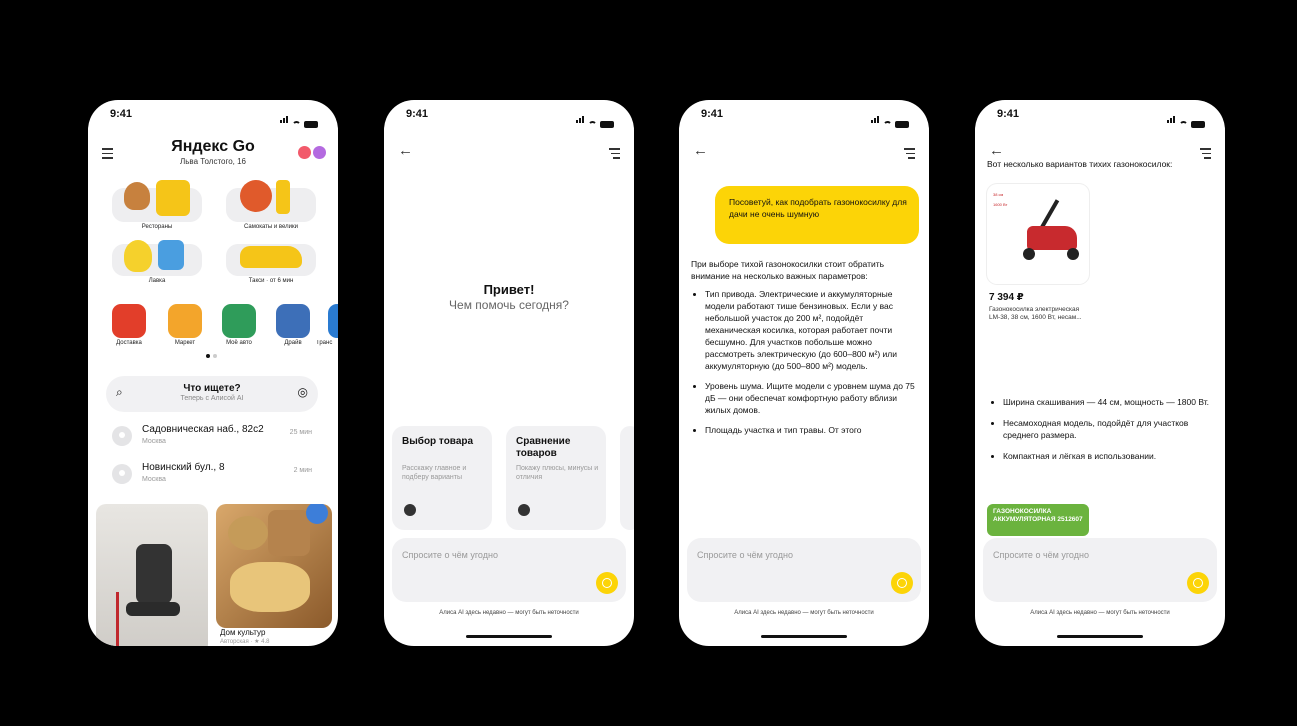 The height and width of the screenshot is (726, 1297). I want to click on drive-icon, so click(293, 321).